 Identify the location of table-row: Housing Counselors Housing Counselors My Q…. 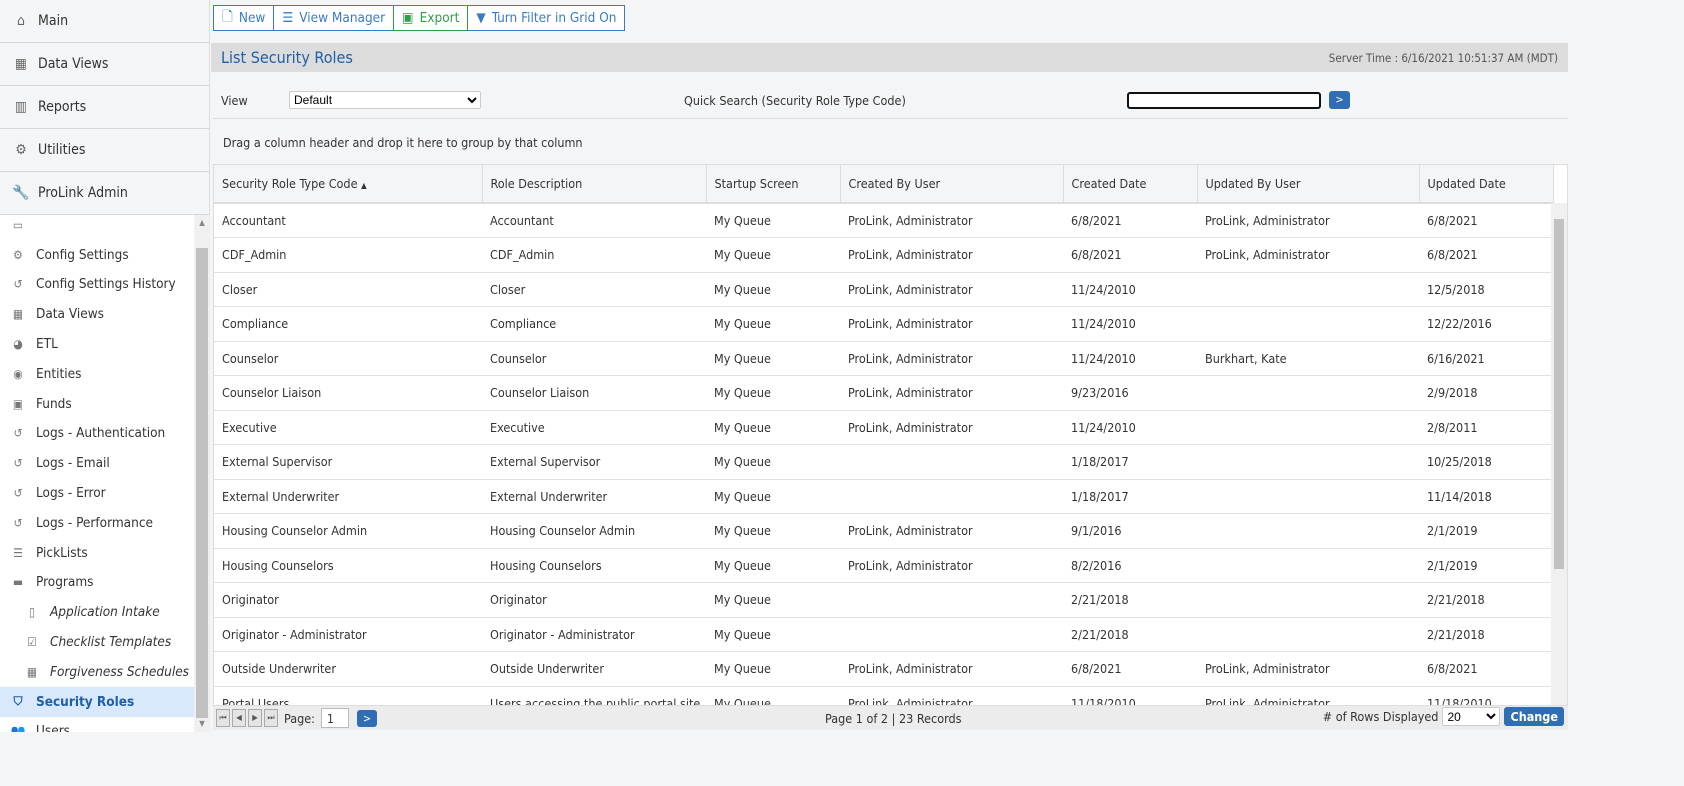
(883, 565).